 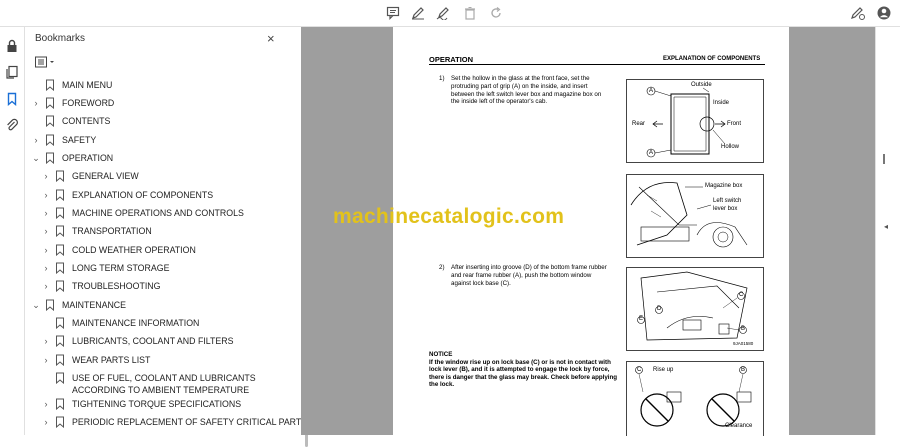 I want to click on figure-label-c-lock: C, so click(x=639, y=370).